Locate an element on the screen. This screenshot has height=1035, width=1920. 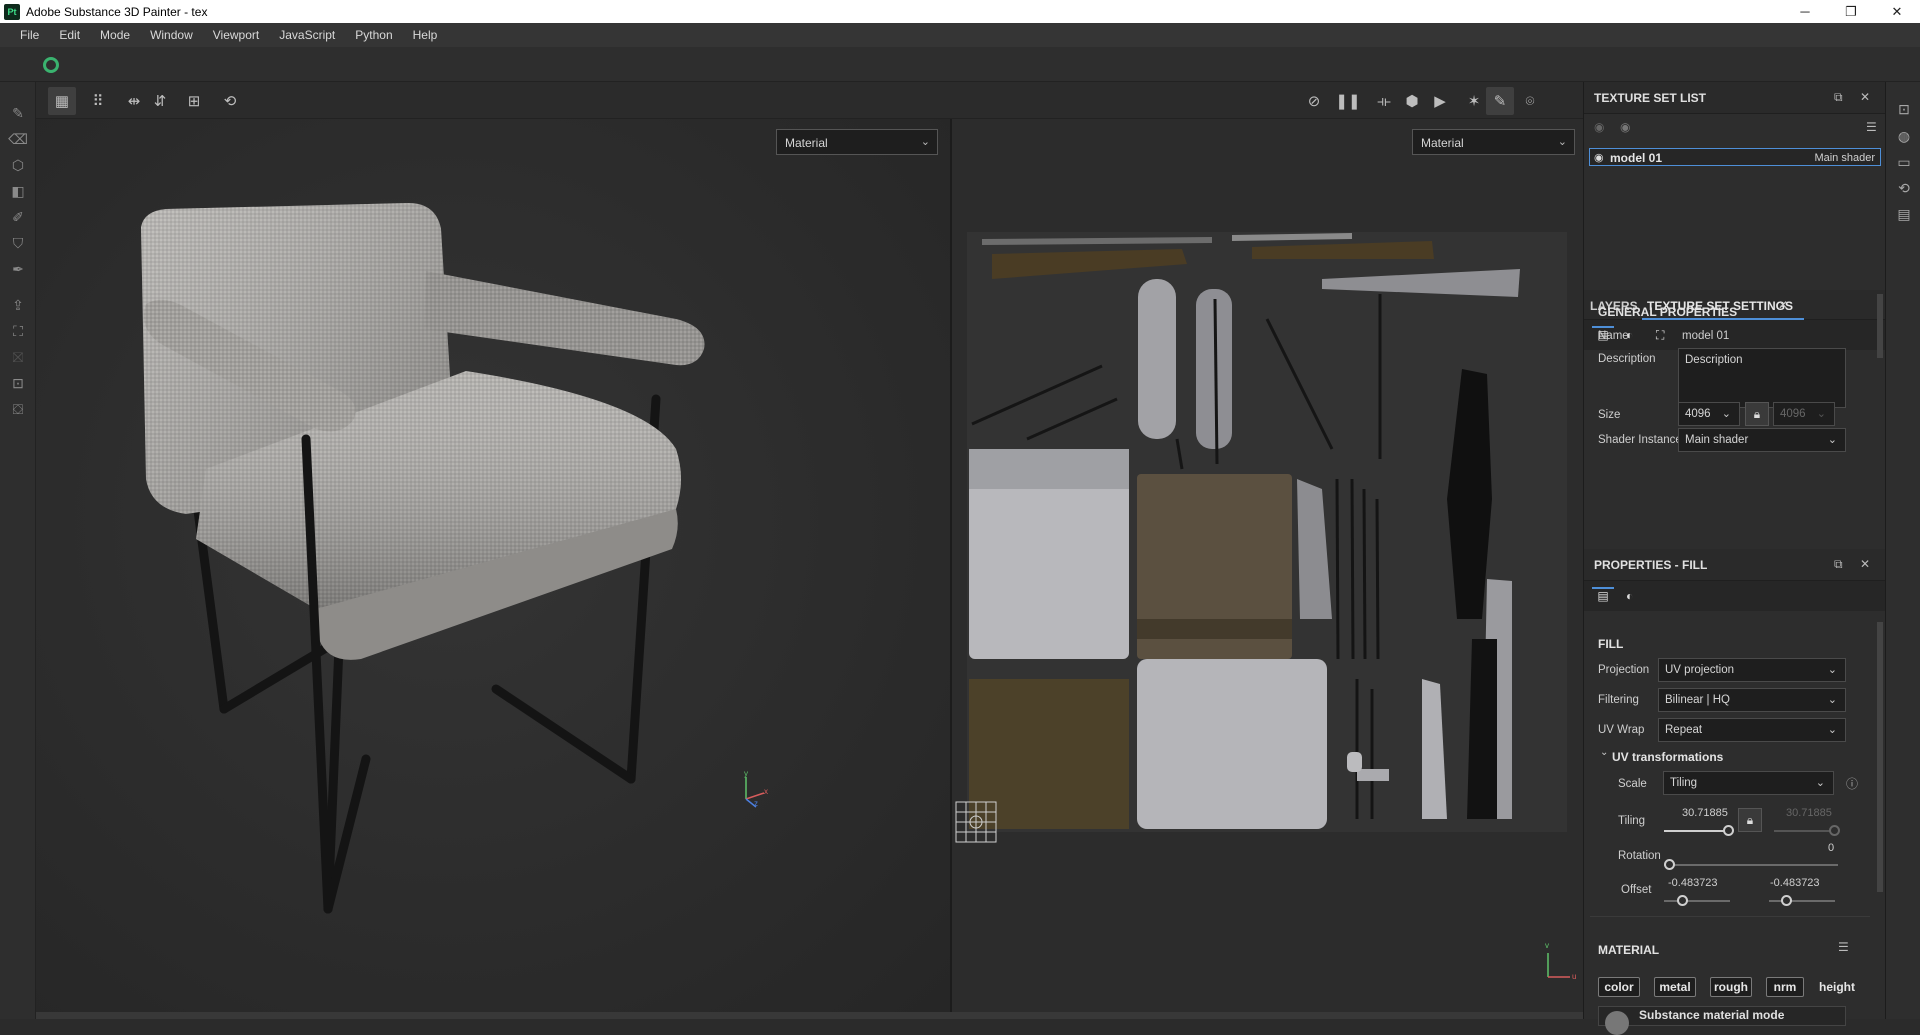
menu-help: Help is located at coordinates (425, 35).